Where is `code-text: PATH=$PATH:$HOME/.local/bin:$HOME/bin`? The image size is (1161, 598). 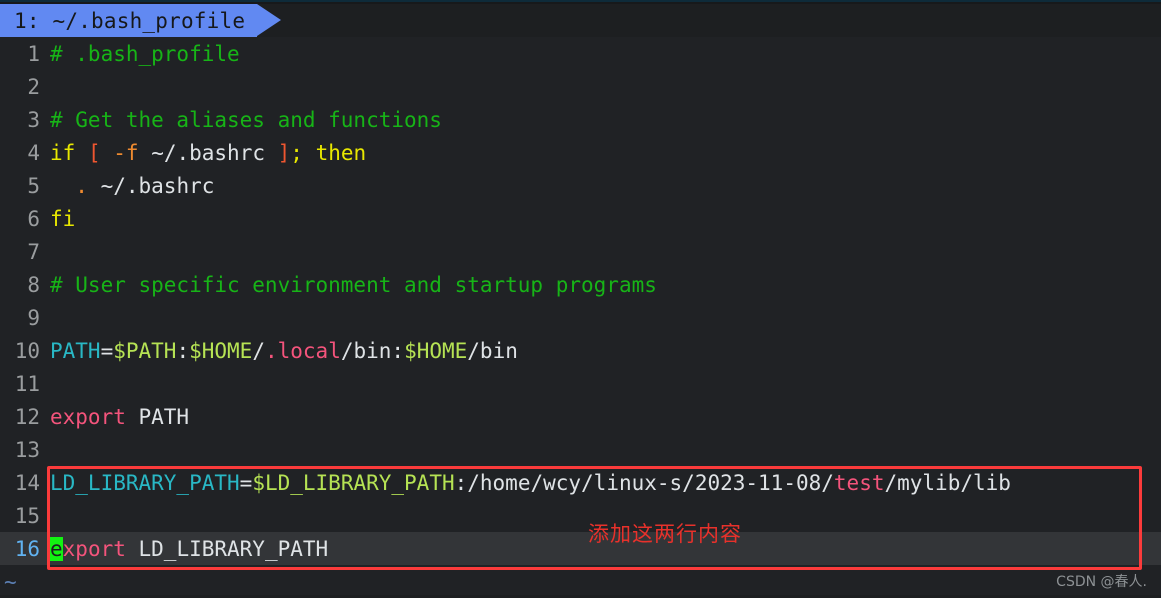
code-text: PATH=$PATH:$HOME/.local/bin:$HOME/bin is located at coordinates (605, 351).